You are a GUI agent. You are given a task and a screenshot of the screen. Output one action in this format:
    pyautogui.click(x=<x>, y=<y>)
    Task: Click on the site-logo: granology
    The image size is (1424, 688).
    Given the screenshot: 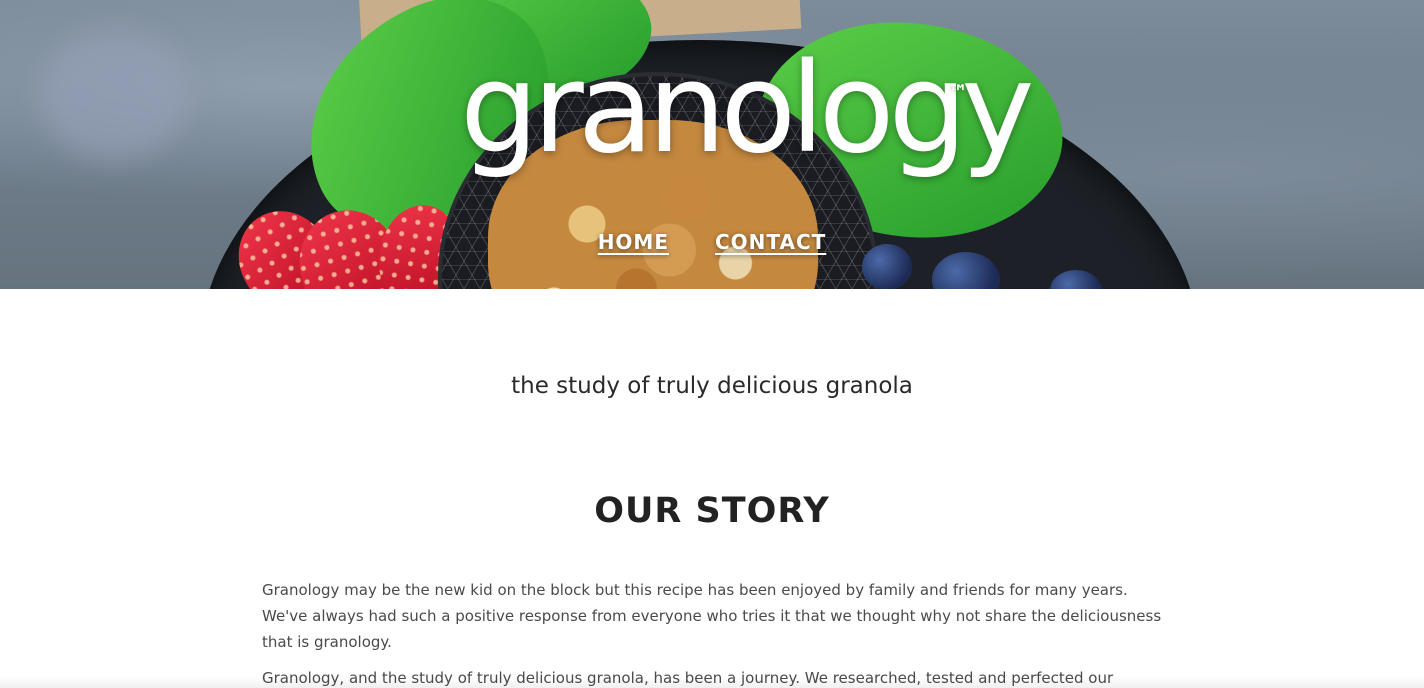 What is the action you would take?
    pyautogui.click(x=747, y=109)
    